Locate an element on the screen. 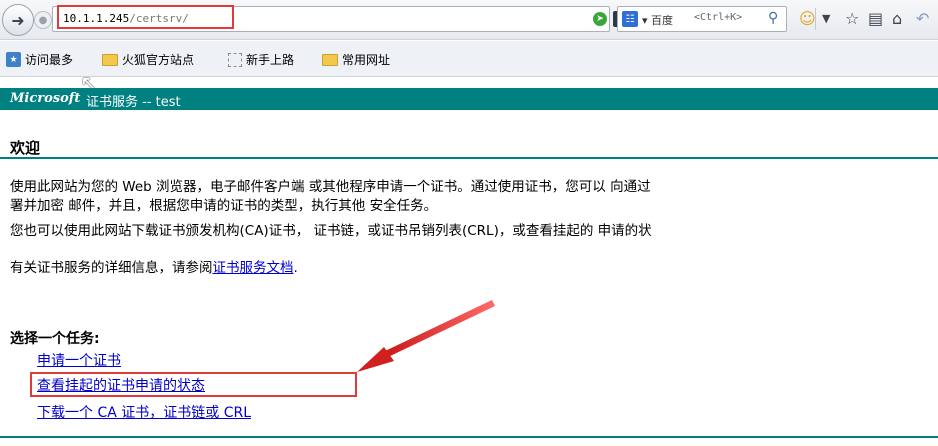  annotation-arrow is located at coordinates (426, 336).